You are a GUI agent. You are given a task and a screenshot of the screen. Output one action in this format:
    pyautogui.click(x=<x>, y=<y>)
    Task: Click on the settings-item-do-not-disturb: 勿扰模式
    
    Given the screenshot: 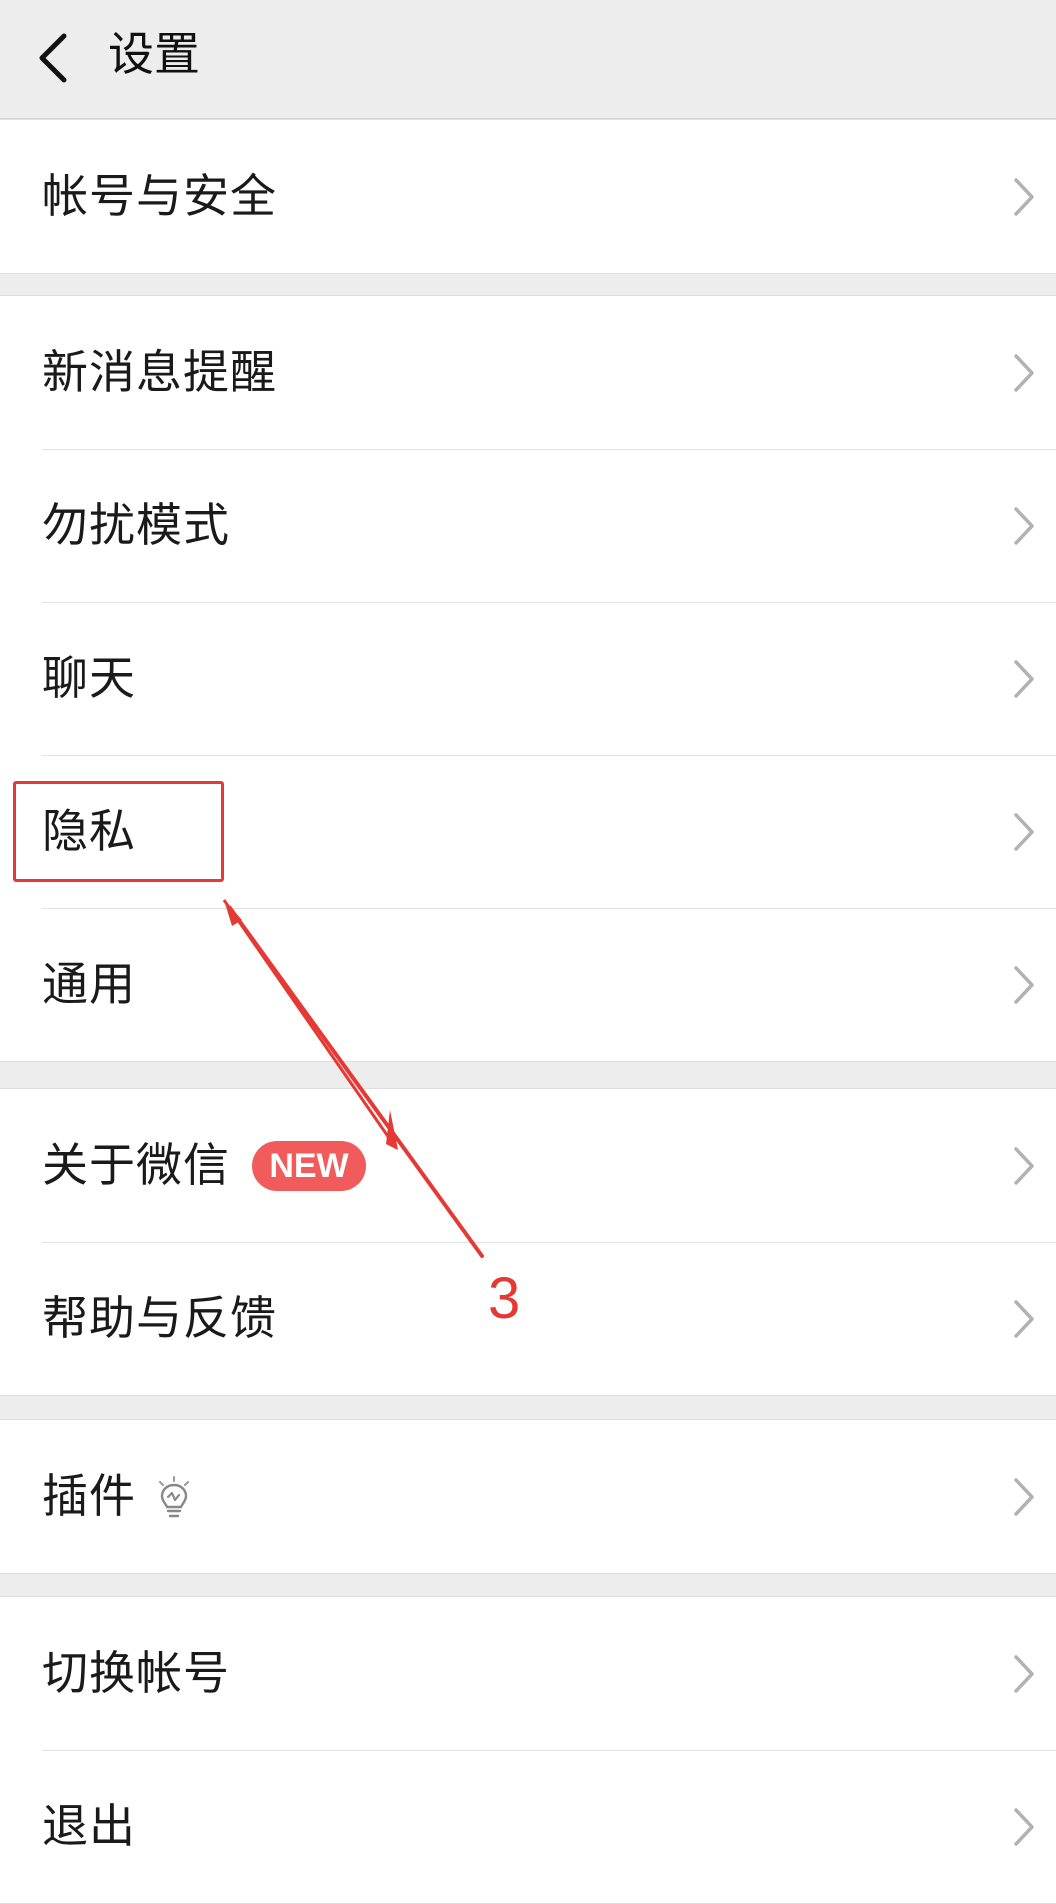 What is the action you would take?
    pyautogui.click(x=528, y=525)
    